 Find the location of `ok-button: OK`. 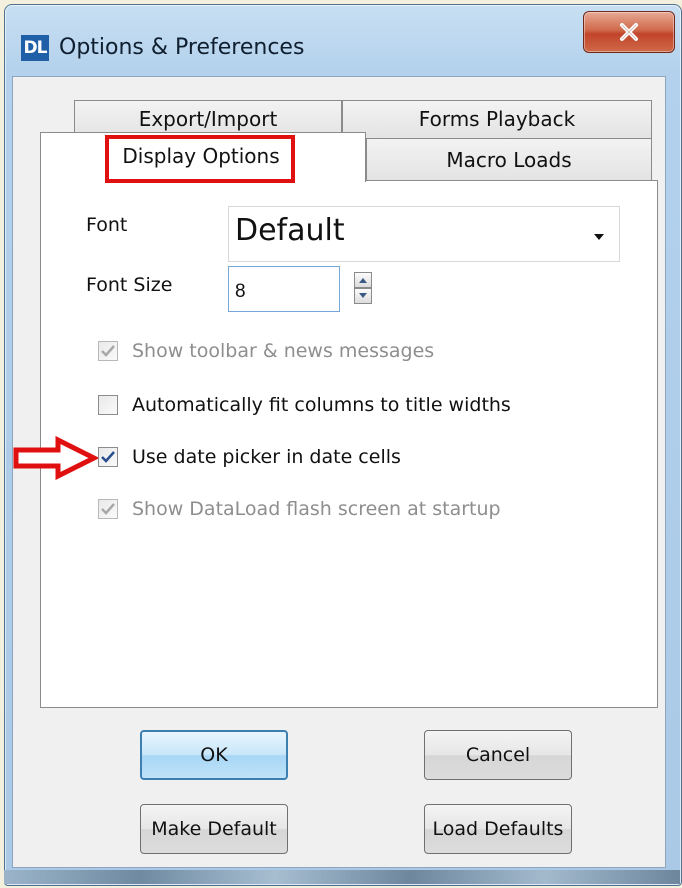

ok-button: OK is located at coordinates (214, 755).